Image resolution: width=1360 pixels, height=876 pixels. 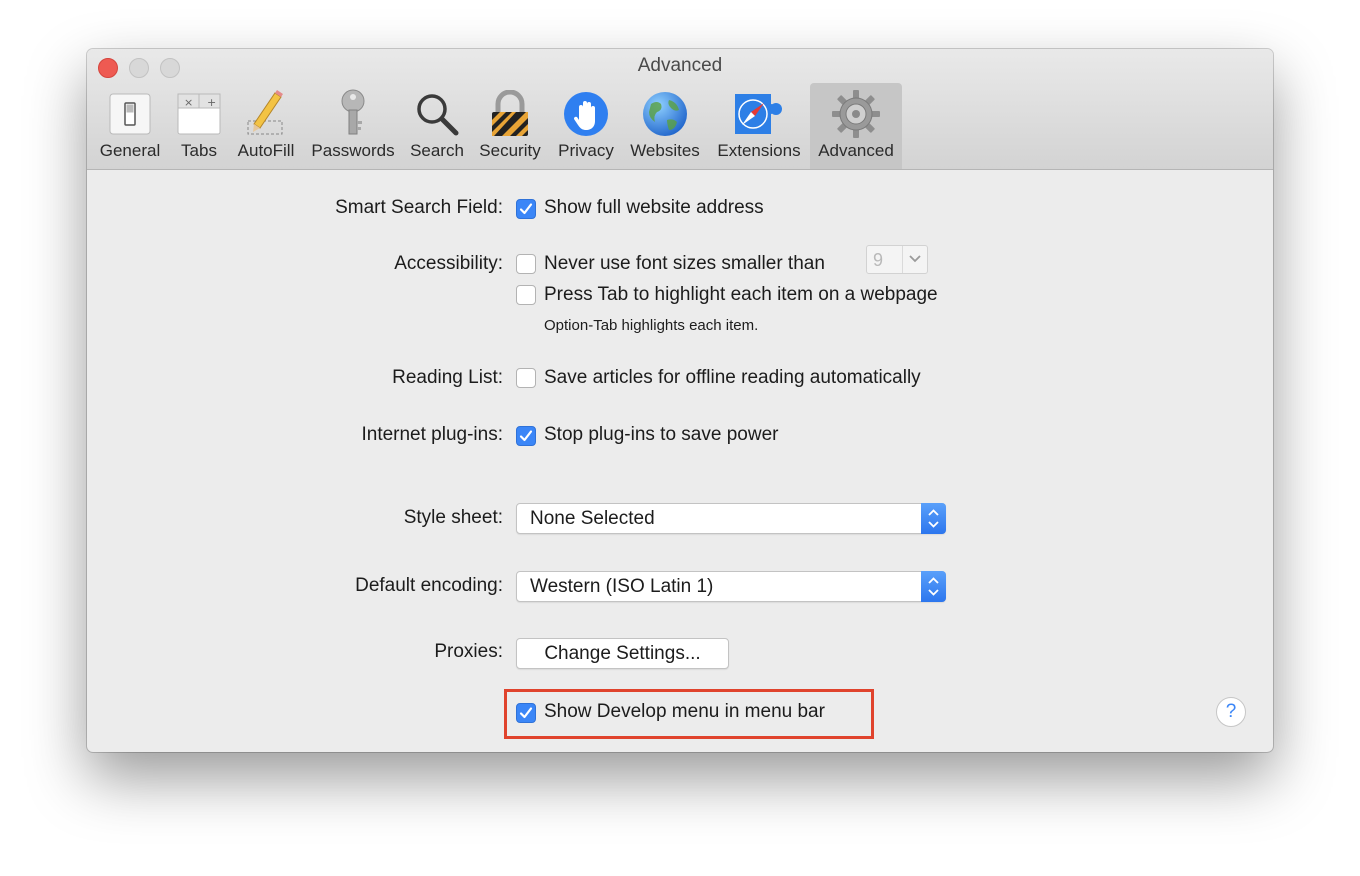 What do you see at coordinates (856, 150) in the screenshot?
I see `tab-advanced-label: Advanced` at bounding box center [856, 150].